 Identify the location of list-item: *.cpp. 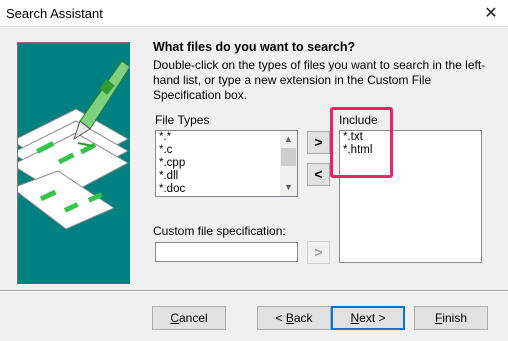
(226, 163).